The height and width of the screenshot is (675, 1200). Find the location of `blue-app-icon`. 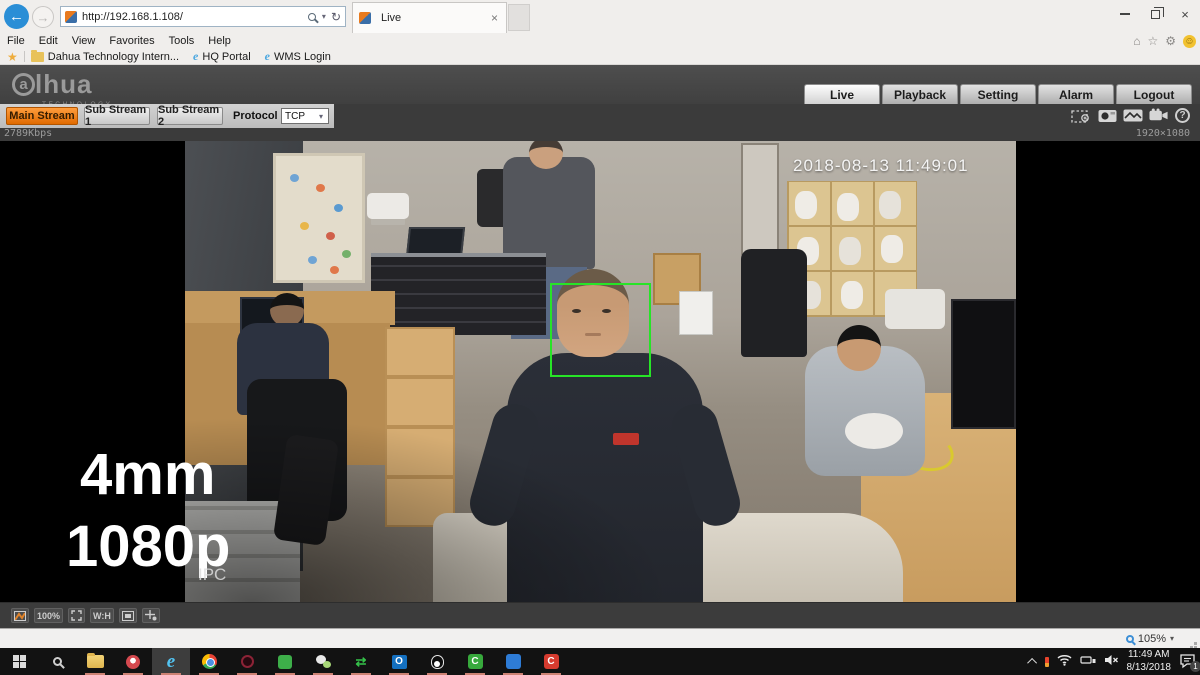

blue-app-icon is located at coordinates (513, 661).